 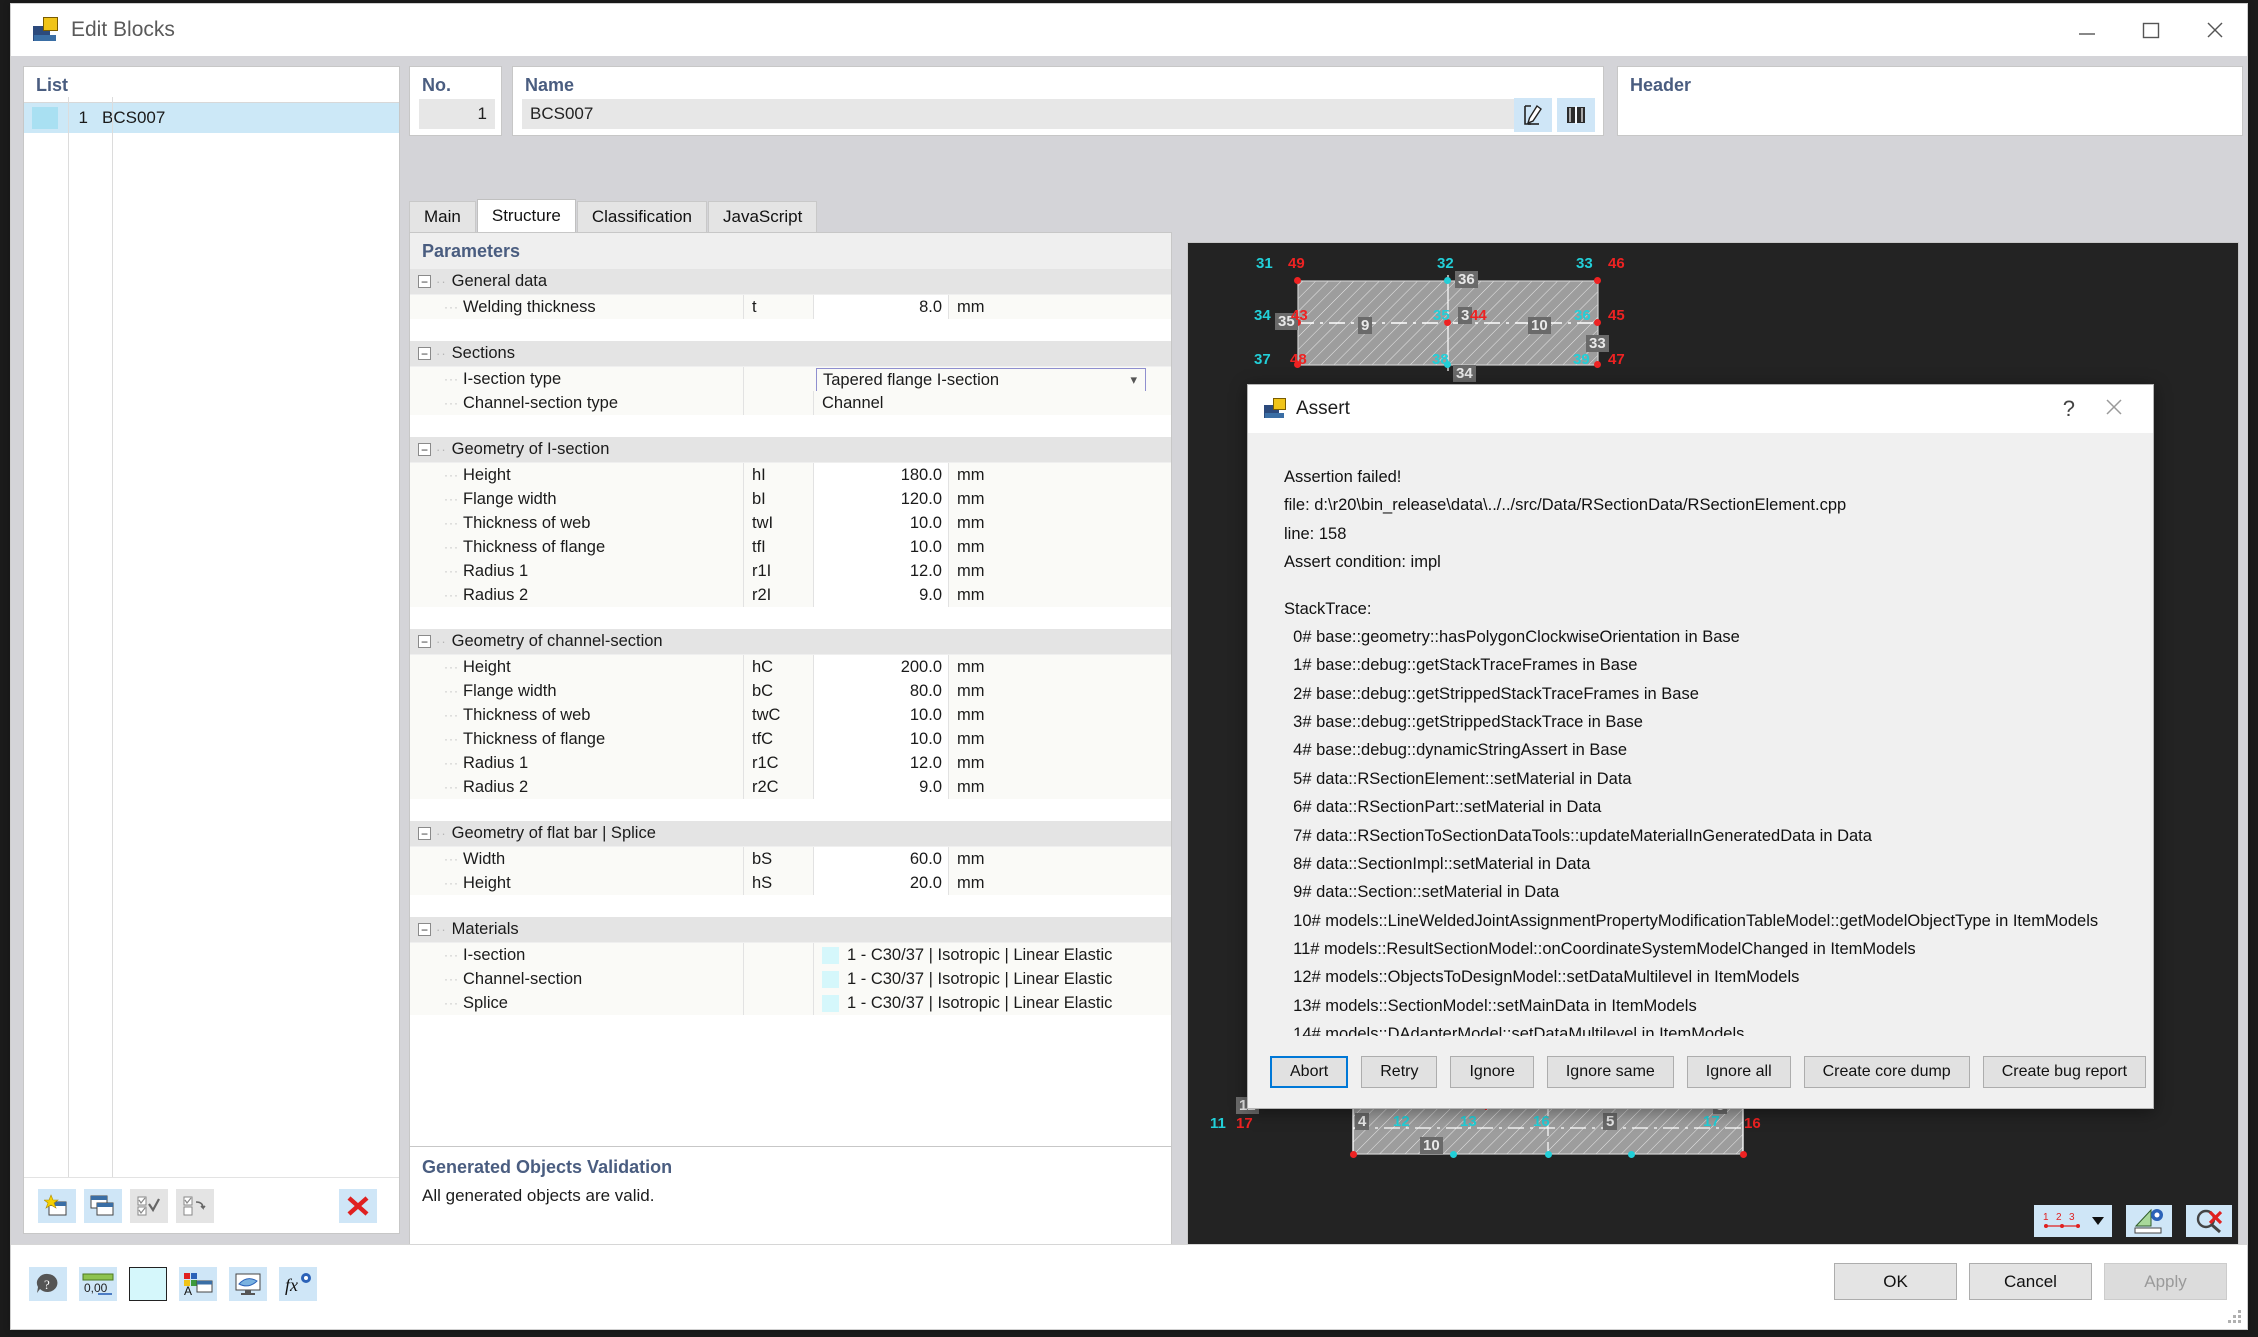 What do you see at coordinates (778, 595) in the screenshot?
I see `parameter-symbol: r2I` at bounding box center [778, 595].